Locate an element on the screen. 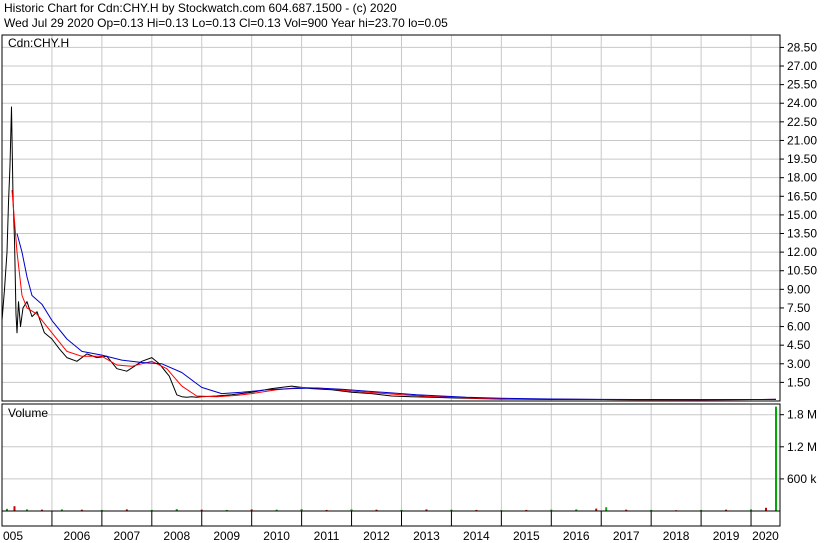  volume-tick-label: 600 k is located at coordinates (802, 479).